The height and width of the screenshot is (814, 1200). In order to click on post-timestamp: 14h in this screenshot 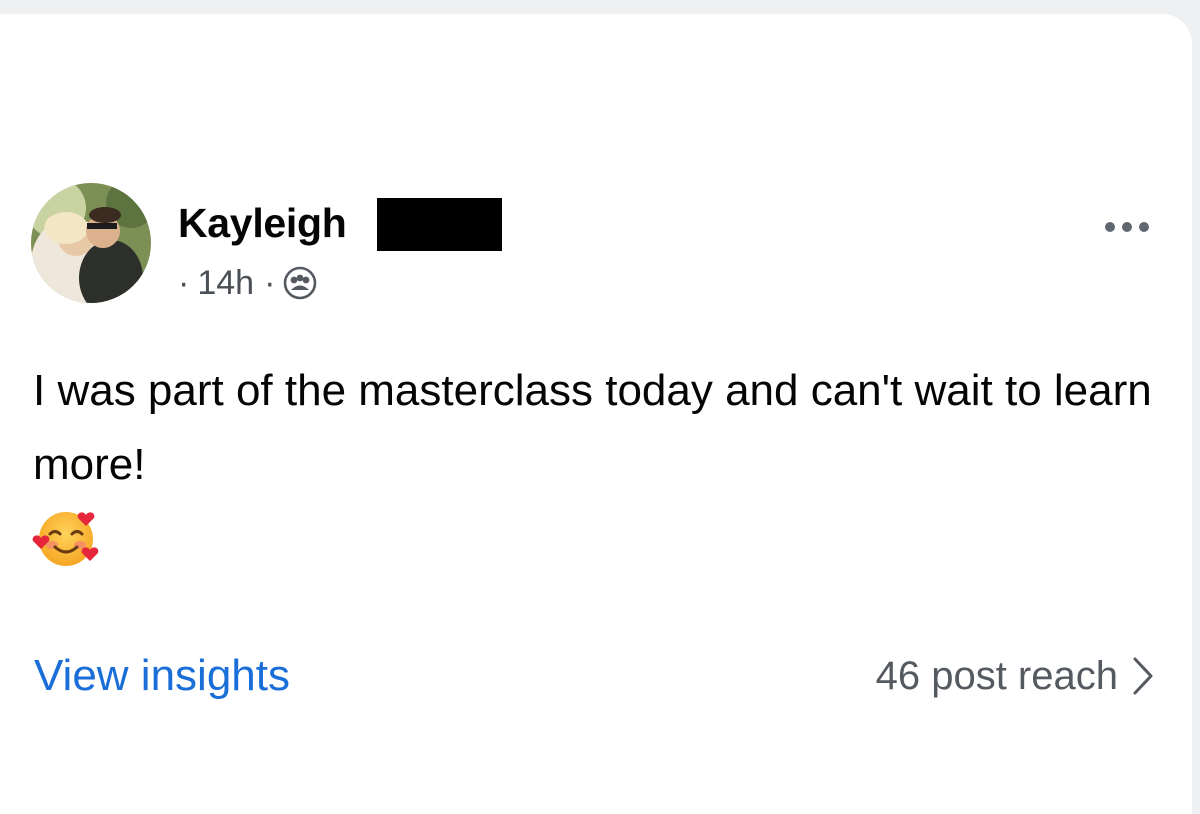, I will do `click(225, 283)`.